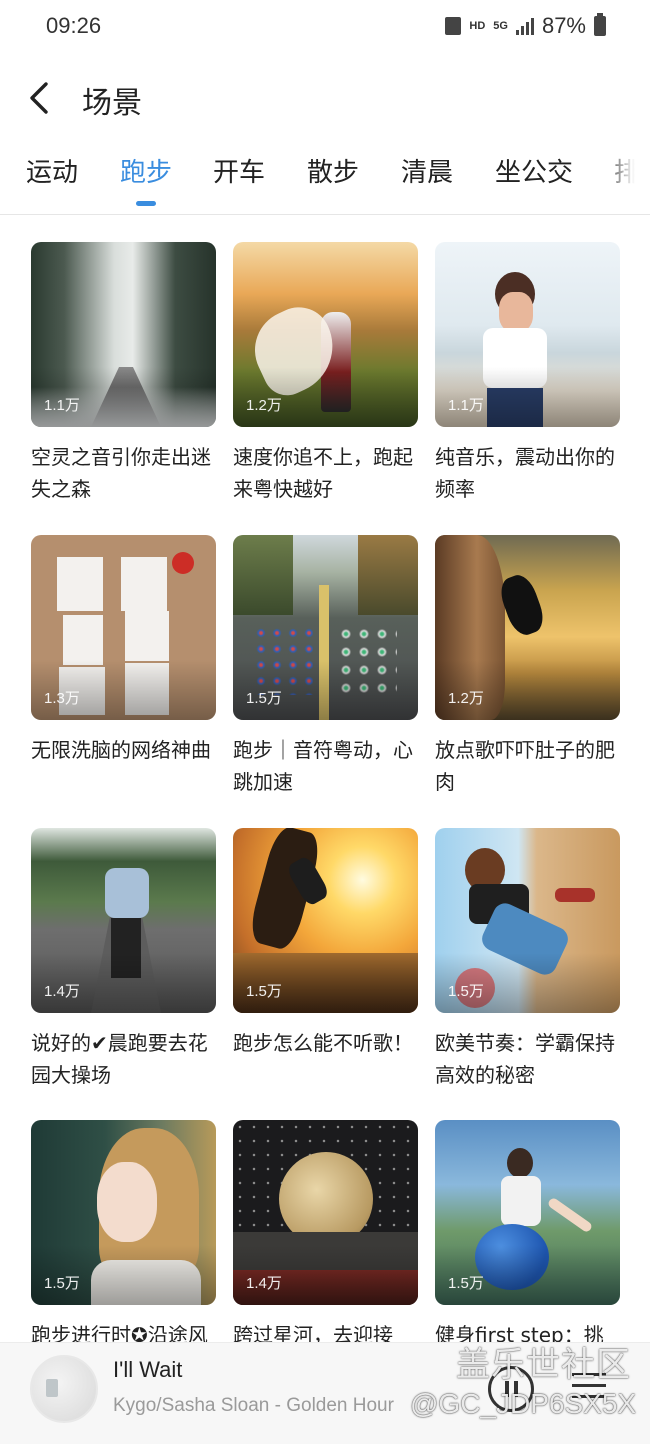 Image resolution: width=650 pixels, height=1444 pixels. I want to click on playlist-card: 1.1万 空灵之音引你走出迷失之森, so click(123, 373).